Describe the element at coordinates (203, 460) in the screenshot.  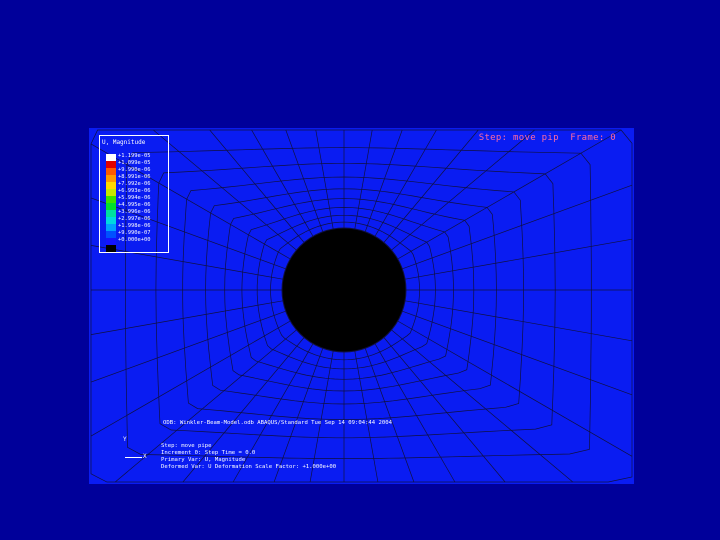
I see `info-line: Primary Var: U, Magnitude` at that location.